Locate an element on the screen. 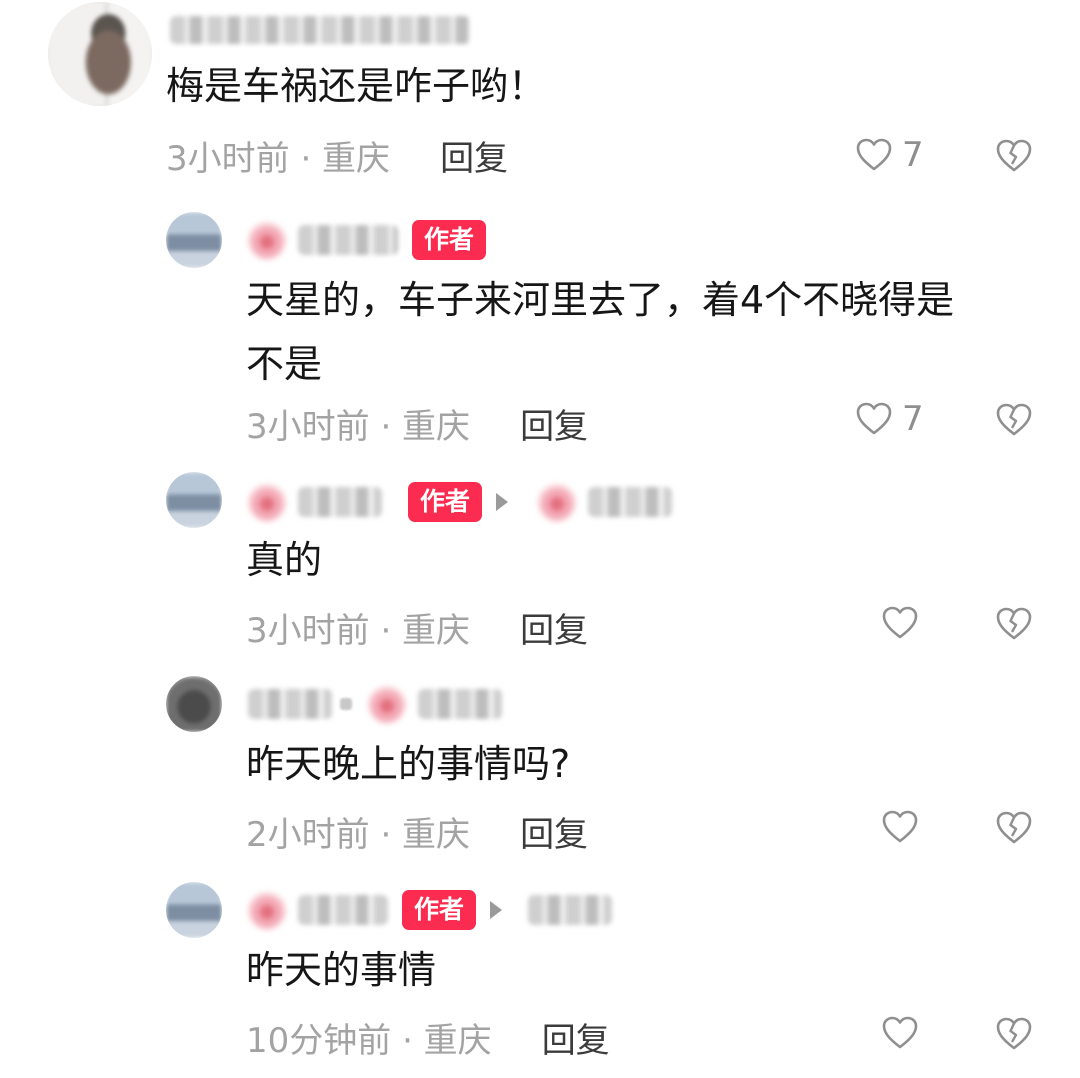 This screenshot has width=1080, height=1078. comment-meta: 10分钟前 · 重庆 回复 is located at coordinates (428, 1037).